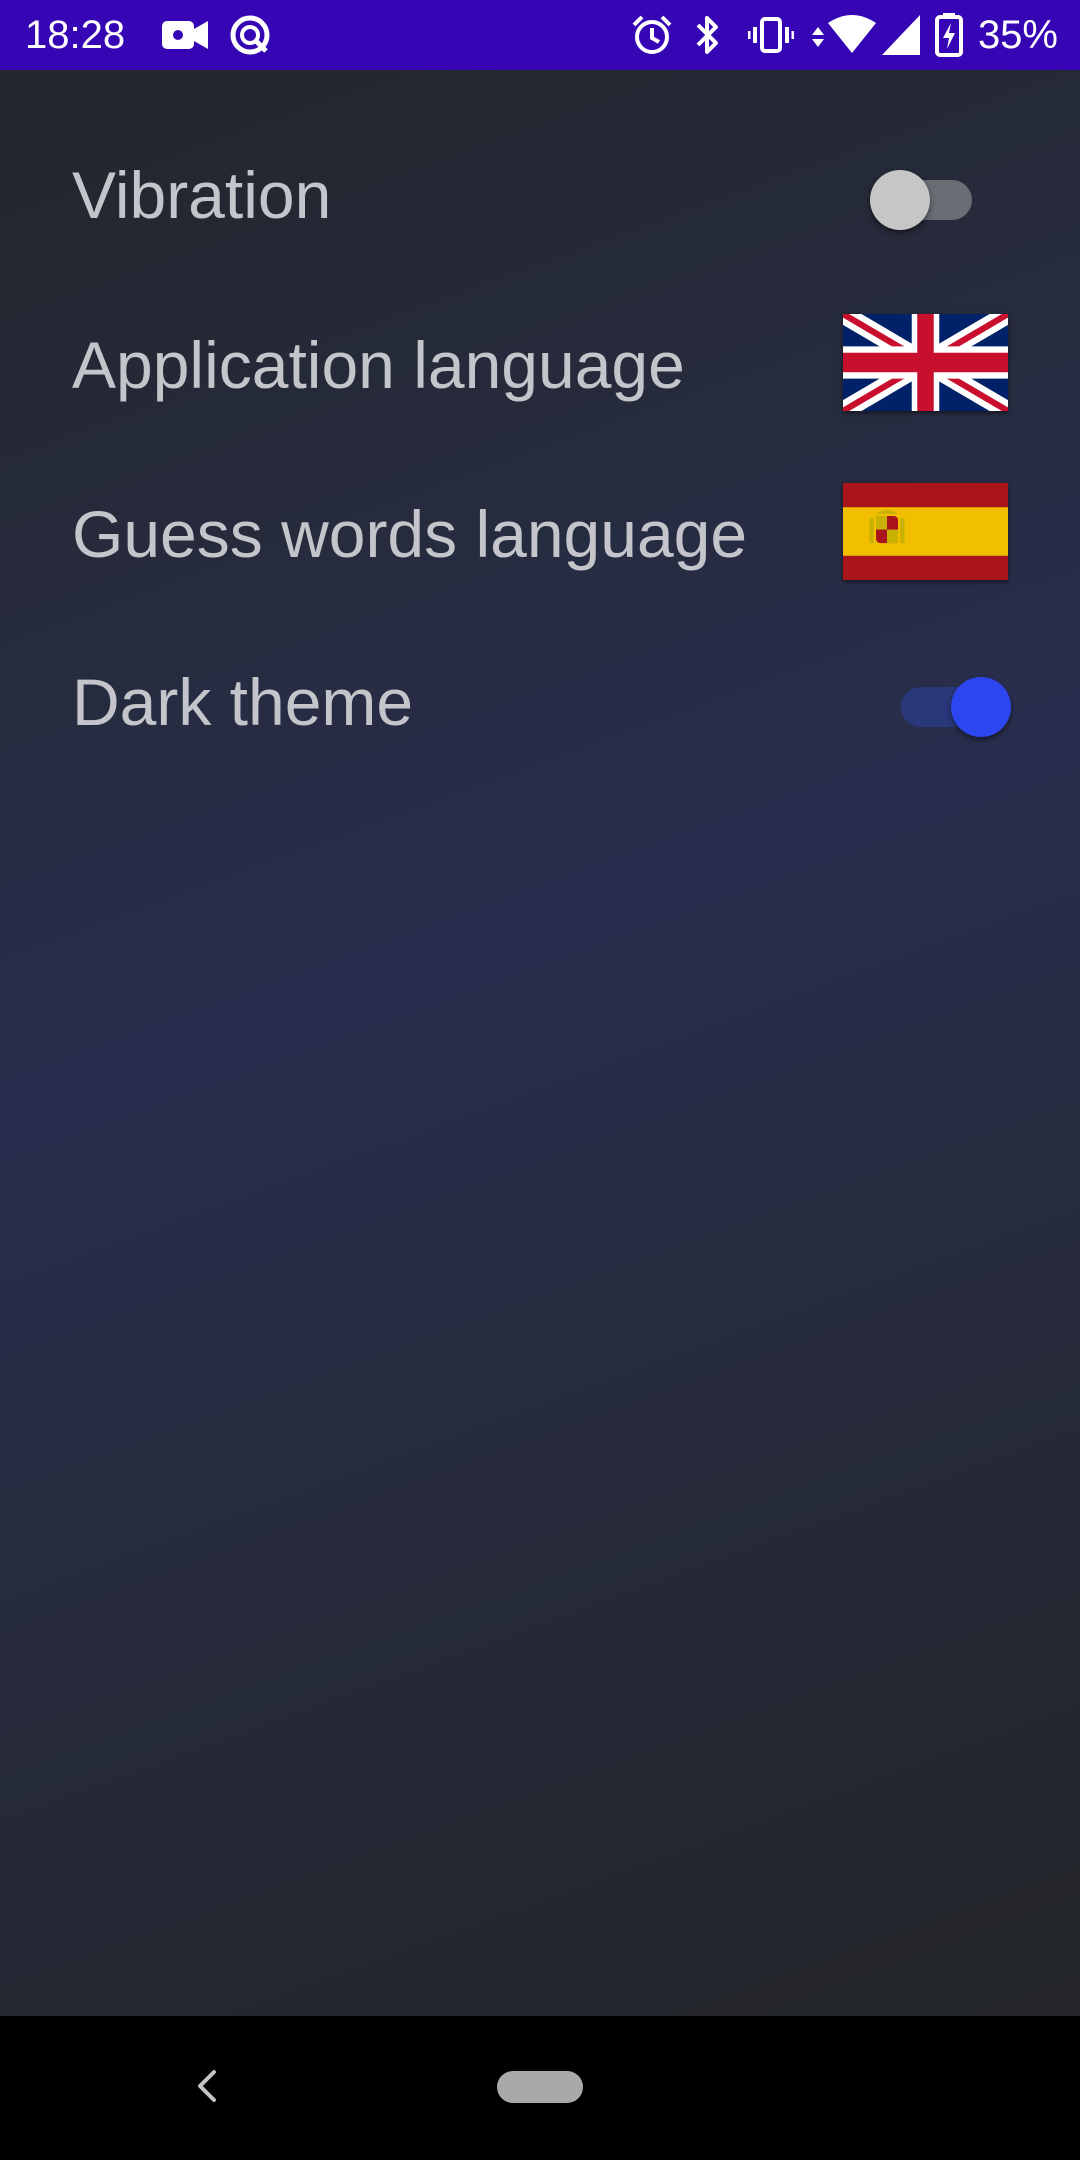 This screenshot has width=1080, height=2160. What do you see at coordinates (925, 531) in the screenshot?
I see `spain-flag-icon` at bounding box center [925, 531].